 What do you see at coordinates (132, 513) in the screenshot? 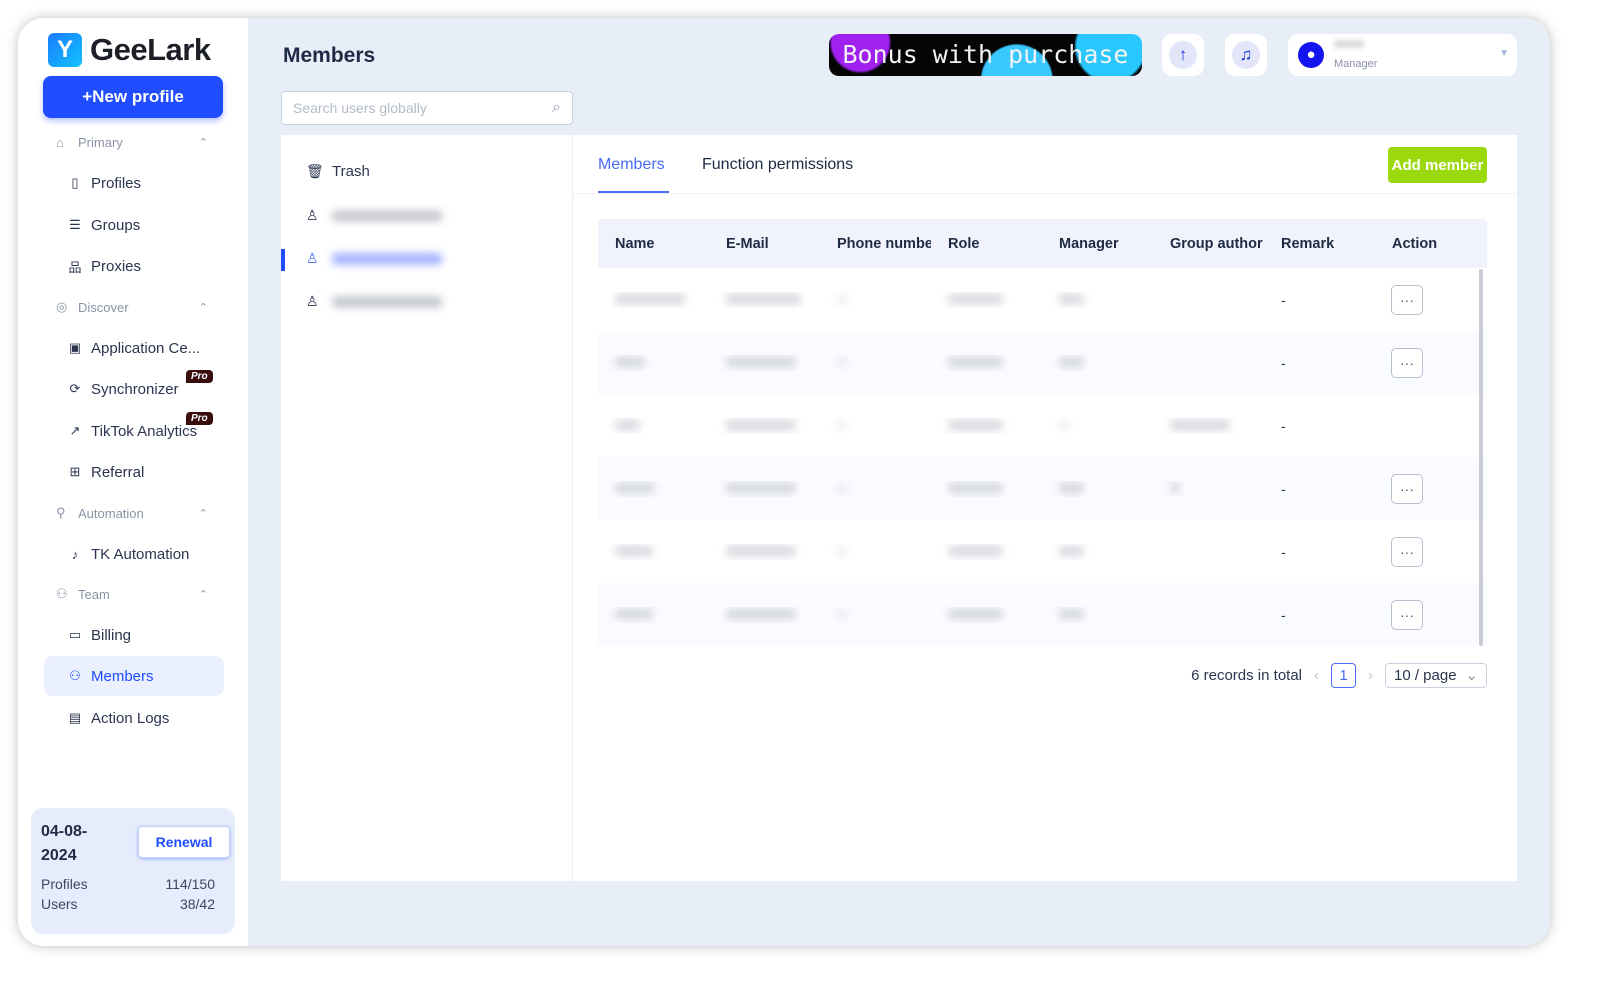
I see `section-automation: ⚲ Automation ⌃` at bounding box center [132, 513].